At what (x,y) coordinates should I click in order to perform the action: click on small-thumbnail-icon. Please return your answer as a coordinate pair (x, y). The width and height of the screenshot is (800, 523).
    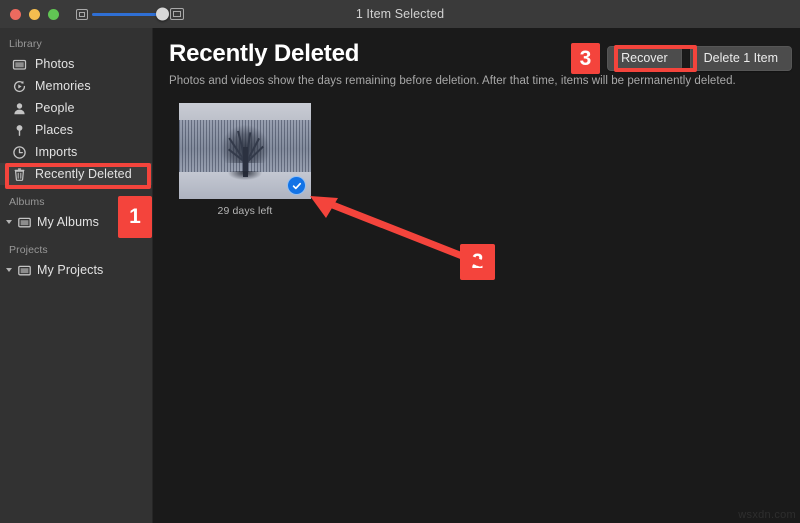
    Looking at the image, I should click on (82, 14).